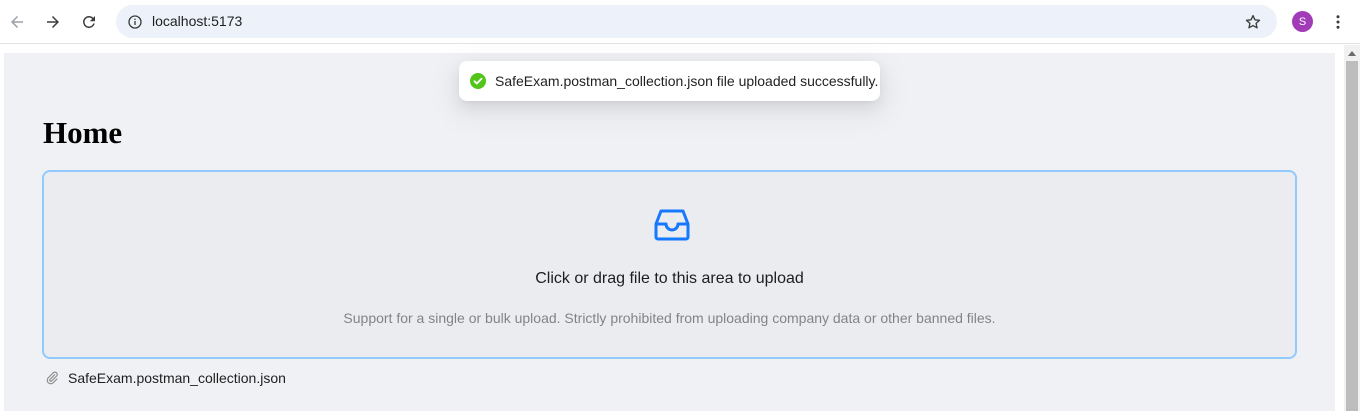  Describe the element at coordinates (478, 81) in the screenshot. I see `check-circle-icon` at that location.